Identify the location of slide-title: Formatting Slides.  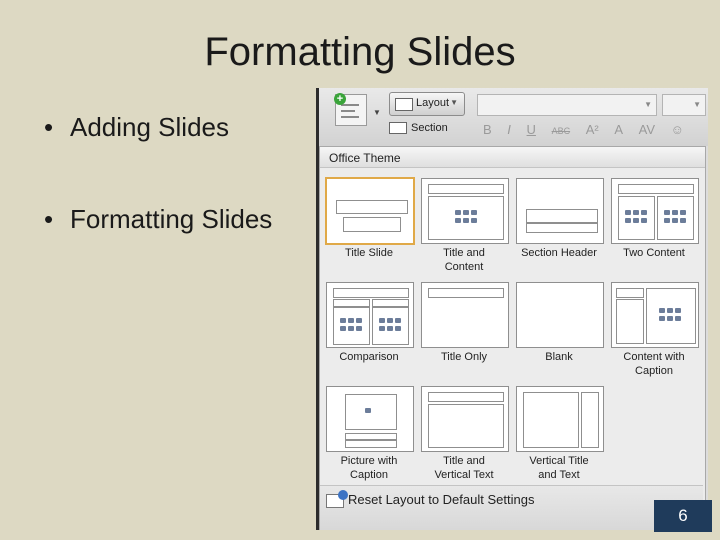
(360, 52).